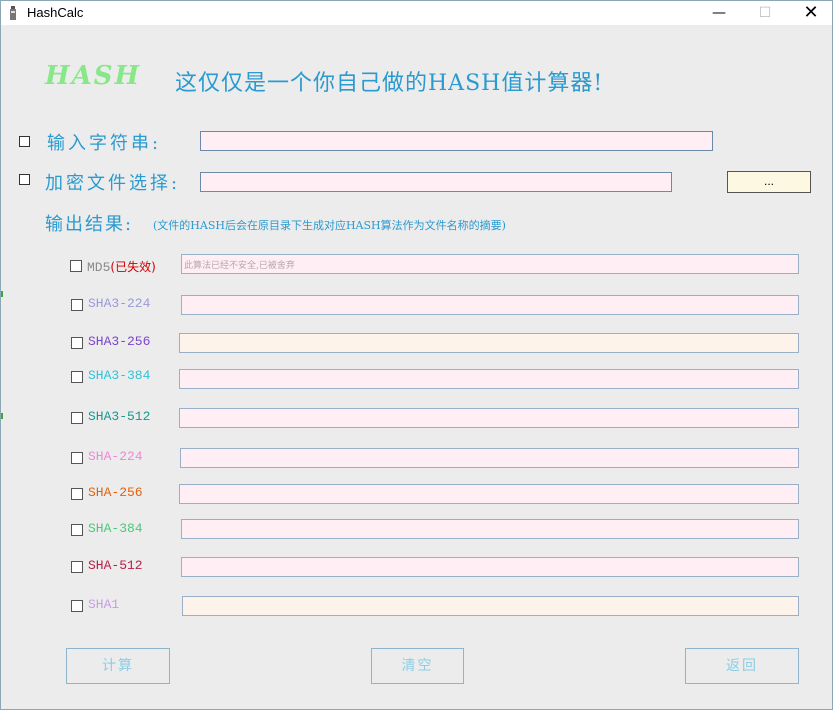  I want to click on tagline: 这仅仅是一个你自己做的HASH值计算器!, so click(389, 83).